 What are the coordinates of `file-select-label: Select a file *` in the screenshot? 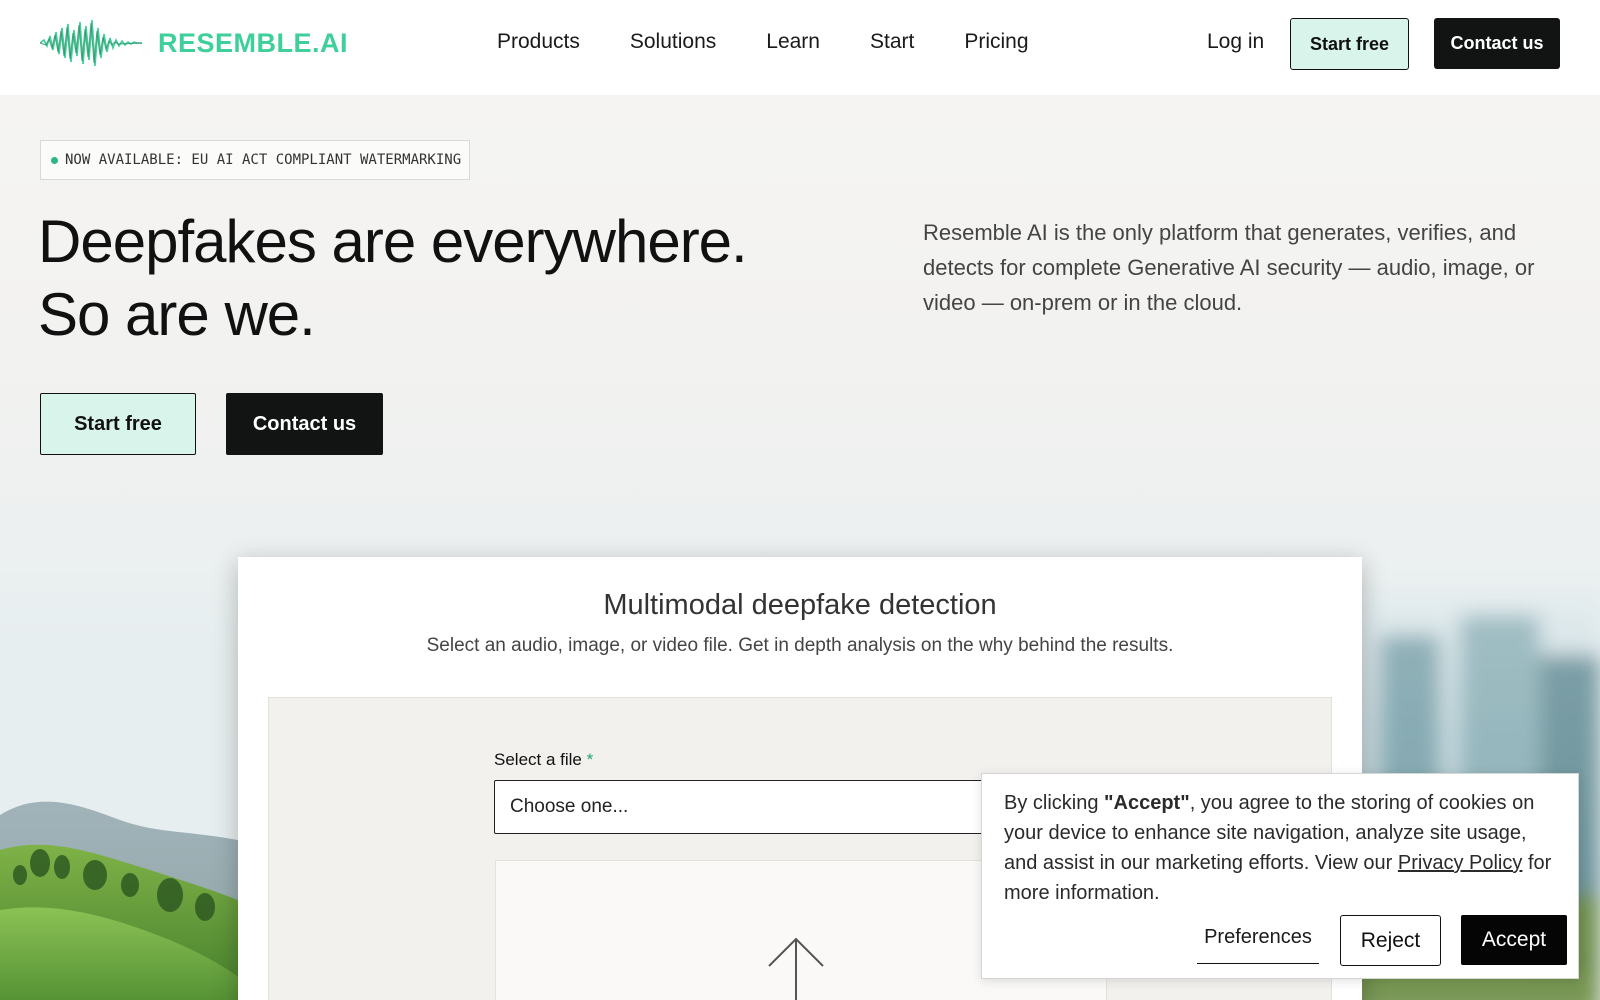 It's located at (543, 760).